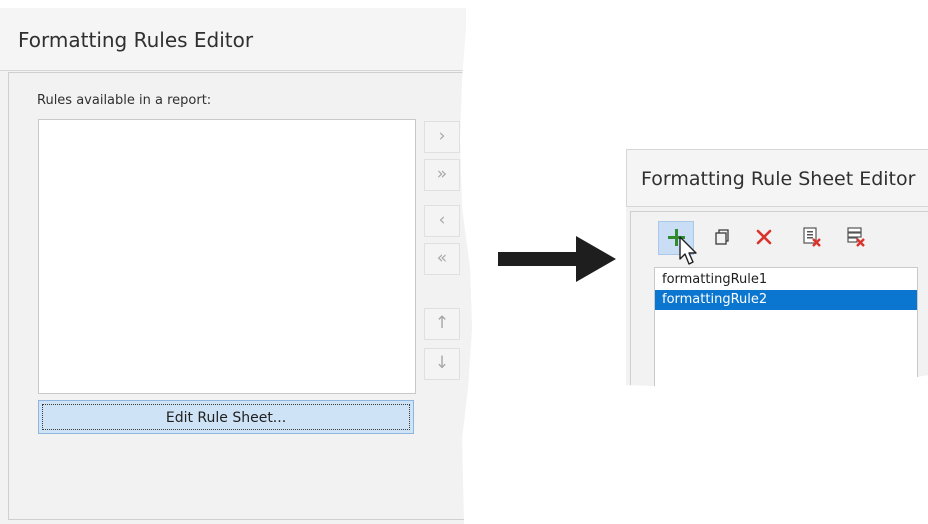  I want to click on copy-rule-button, so click(722, 237).